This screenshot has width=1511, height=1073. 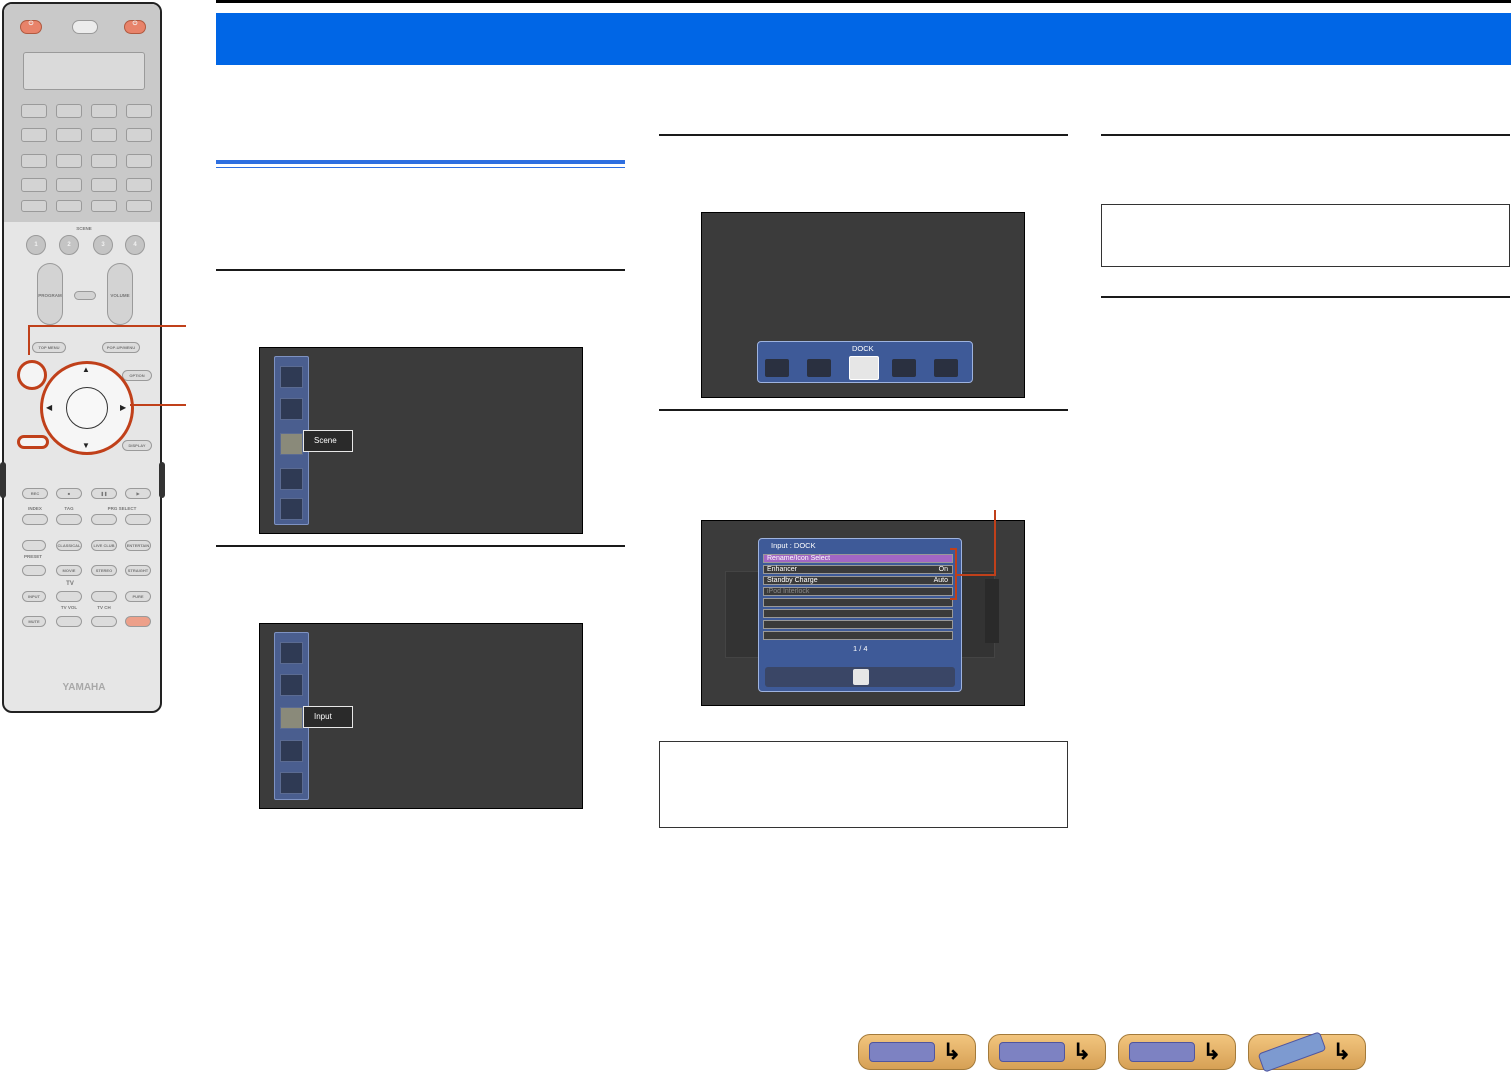 What do you see at coordinates (291, 685) in the screenshot?
I see `menu-icon-b` at bounding box center [291, 685].